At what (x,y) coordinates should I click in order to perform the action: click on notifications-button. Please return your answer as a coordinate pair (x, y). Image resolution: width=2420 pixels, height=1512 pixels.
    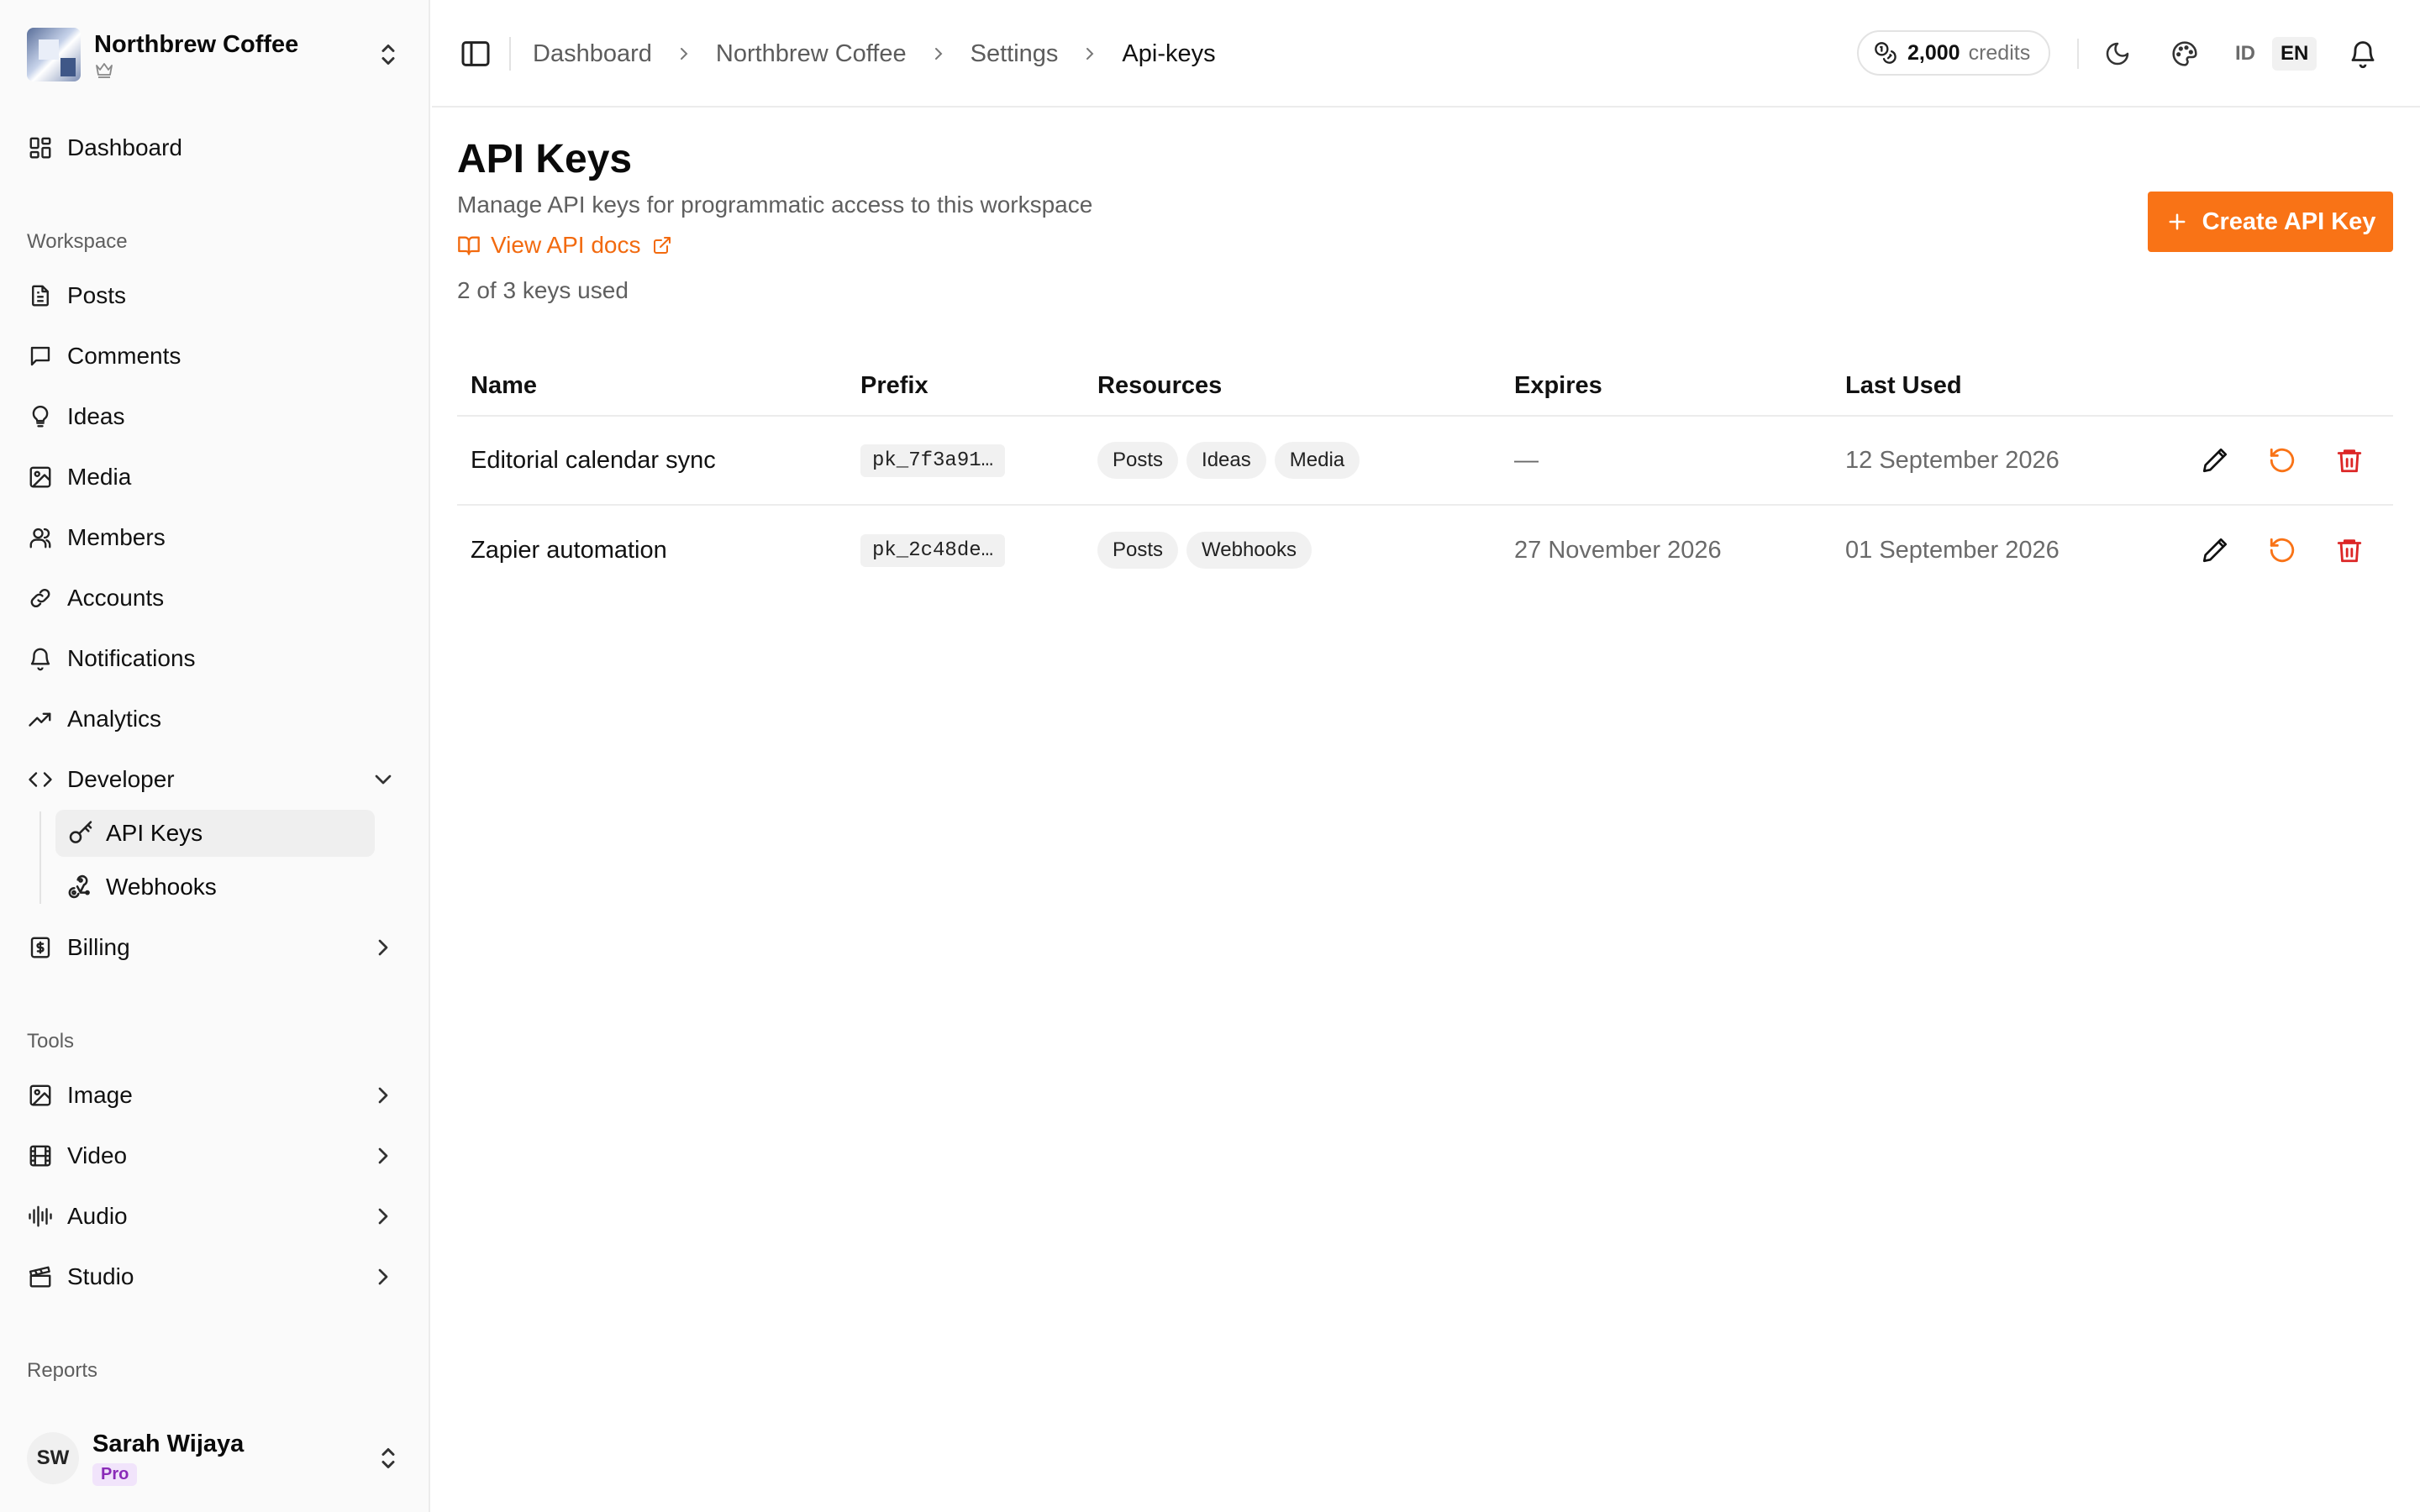
    Looking at the image, I should click on (2363, 54).